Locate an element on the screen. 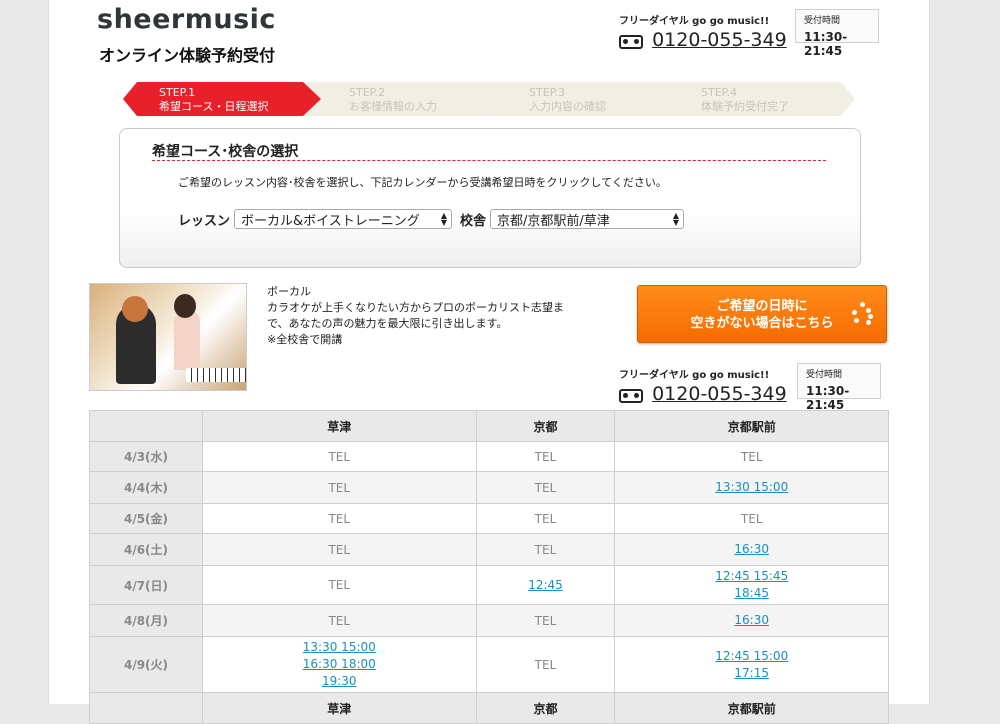 The image size is (1000, 724). panel-divider is located at coordinates (489, 160).